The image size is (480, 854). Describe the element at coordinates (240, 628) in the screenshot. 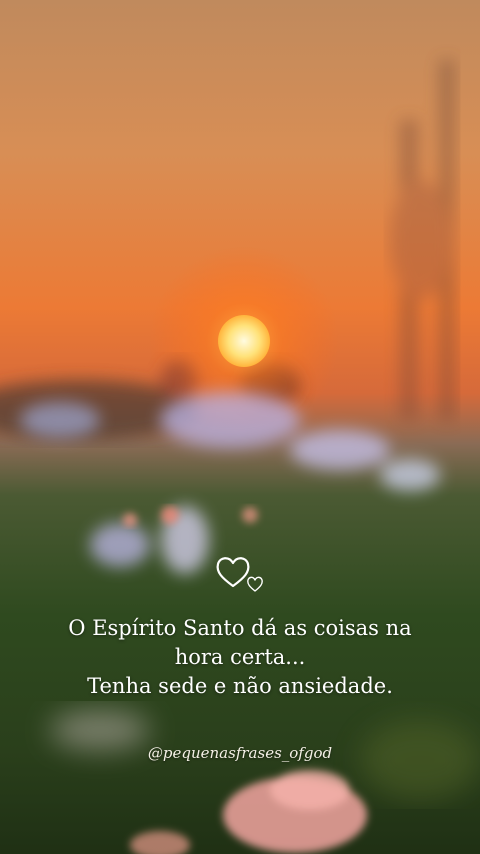

I see `quote-line-1: O Espírito Santo dá as coisas na` at that location.